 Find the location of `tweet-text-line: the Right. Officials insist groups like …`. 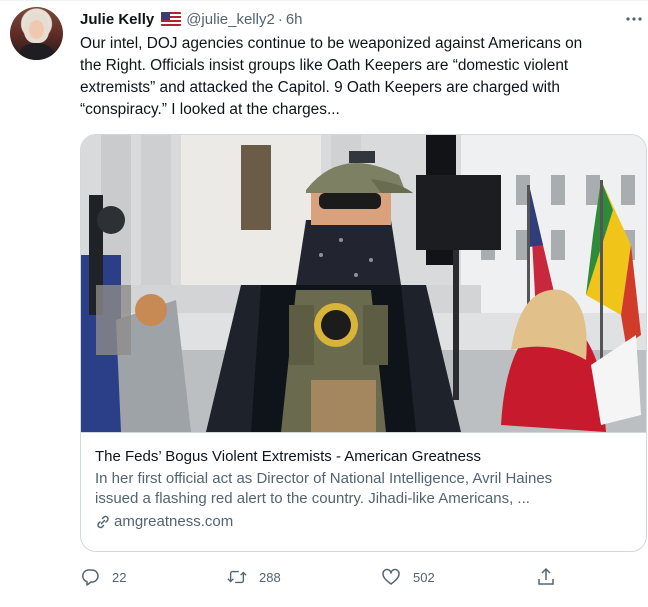

tweet-text-line: the Right. Officials insist groups like … is located at coordinates (324, 65).